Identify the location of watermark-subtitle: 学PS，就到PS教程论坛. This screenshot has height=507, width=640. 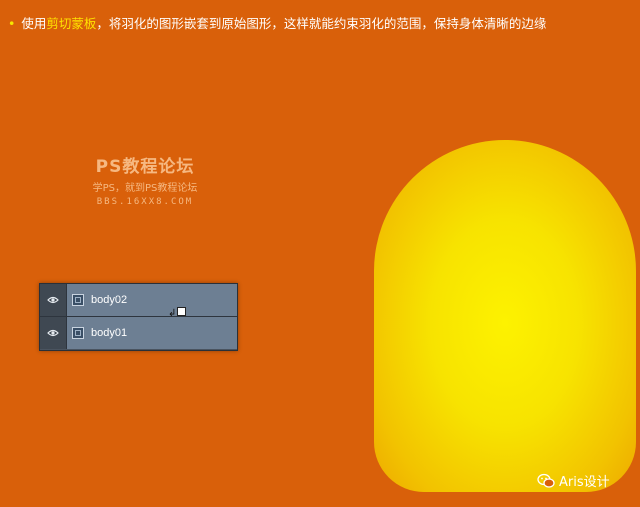
(145, 188).